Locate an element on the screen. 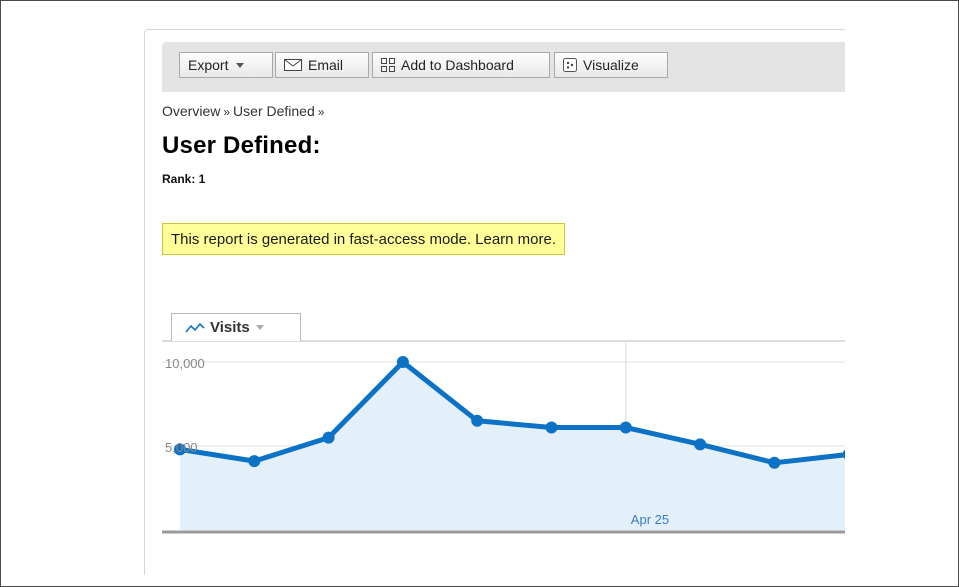  metric-tab-visits: Visits is located at coordinates (236, 327).